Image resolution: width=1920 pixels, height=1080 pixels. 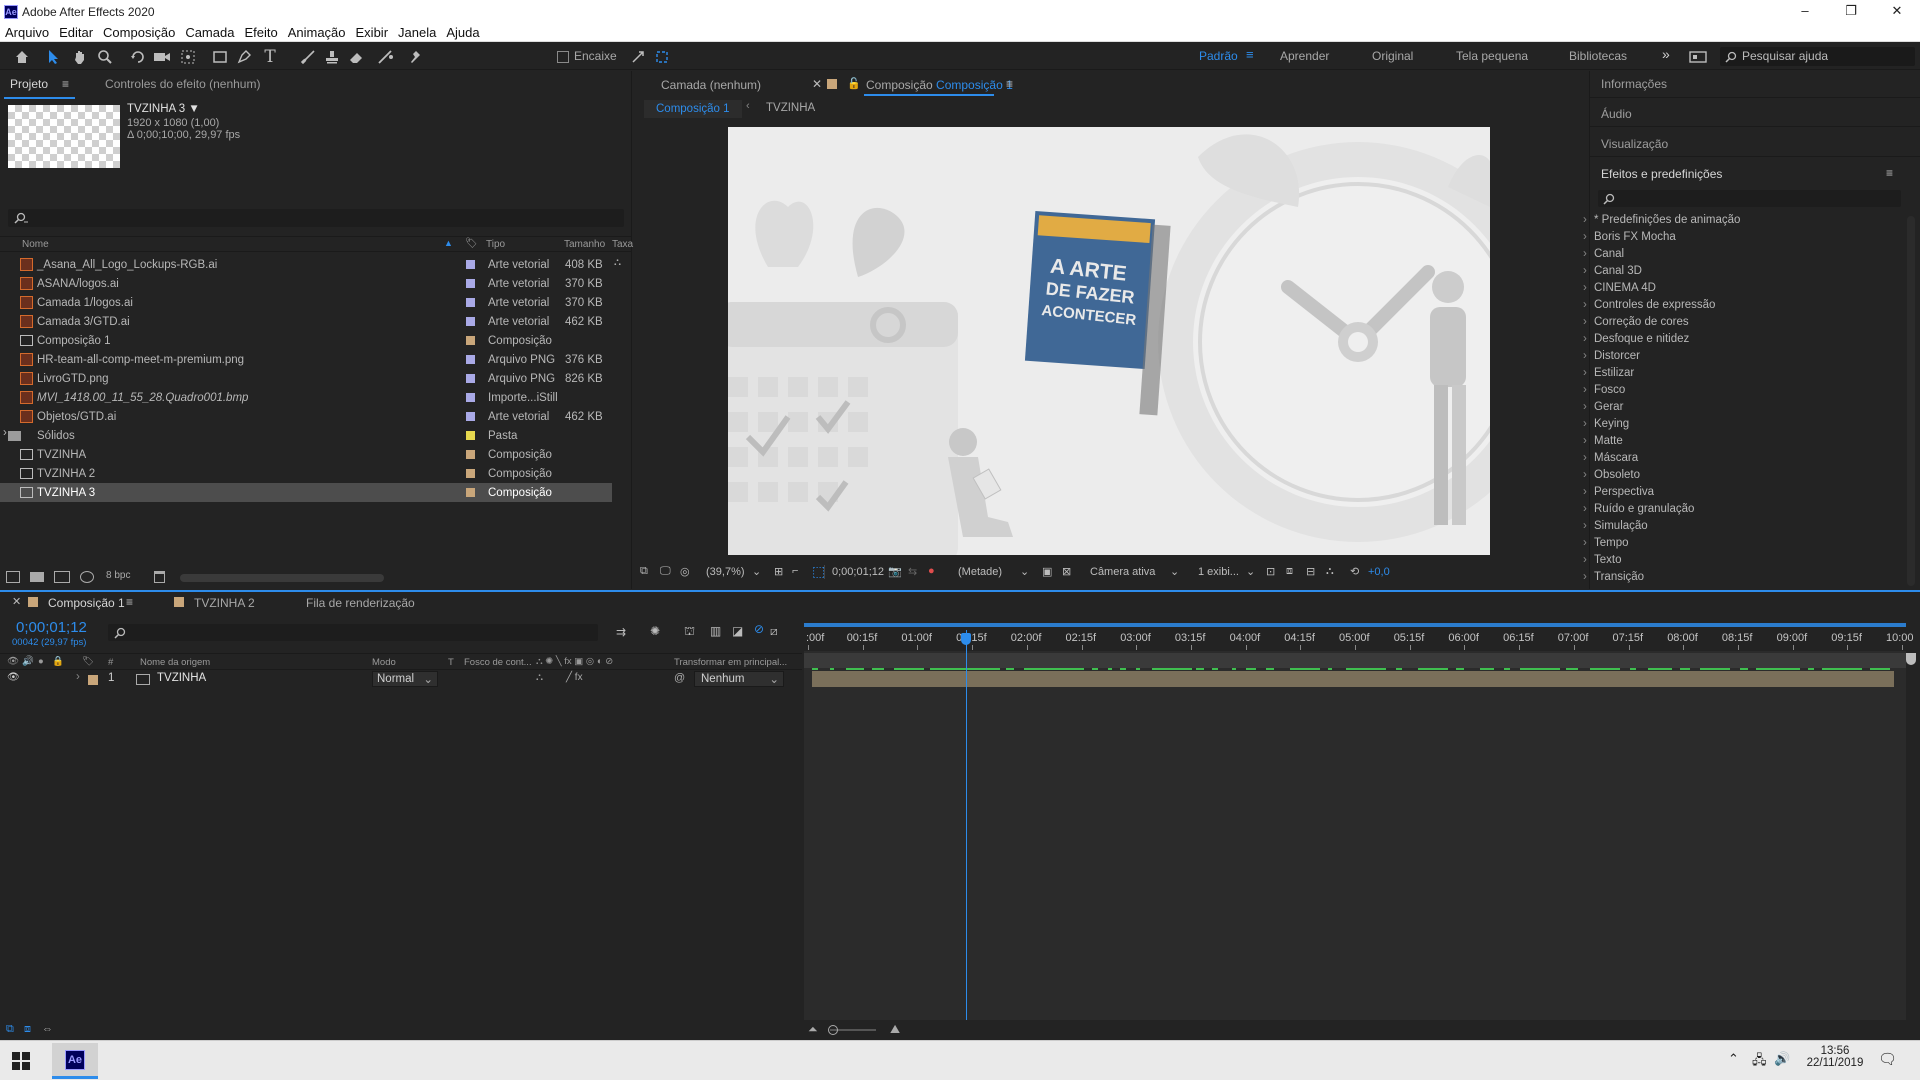 What do you see at coordinates (1603, 441) in the screenshot?
I see `effect-category: Matte` at bounding box center [1603, 441].